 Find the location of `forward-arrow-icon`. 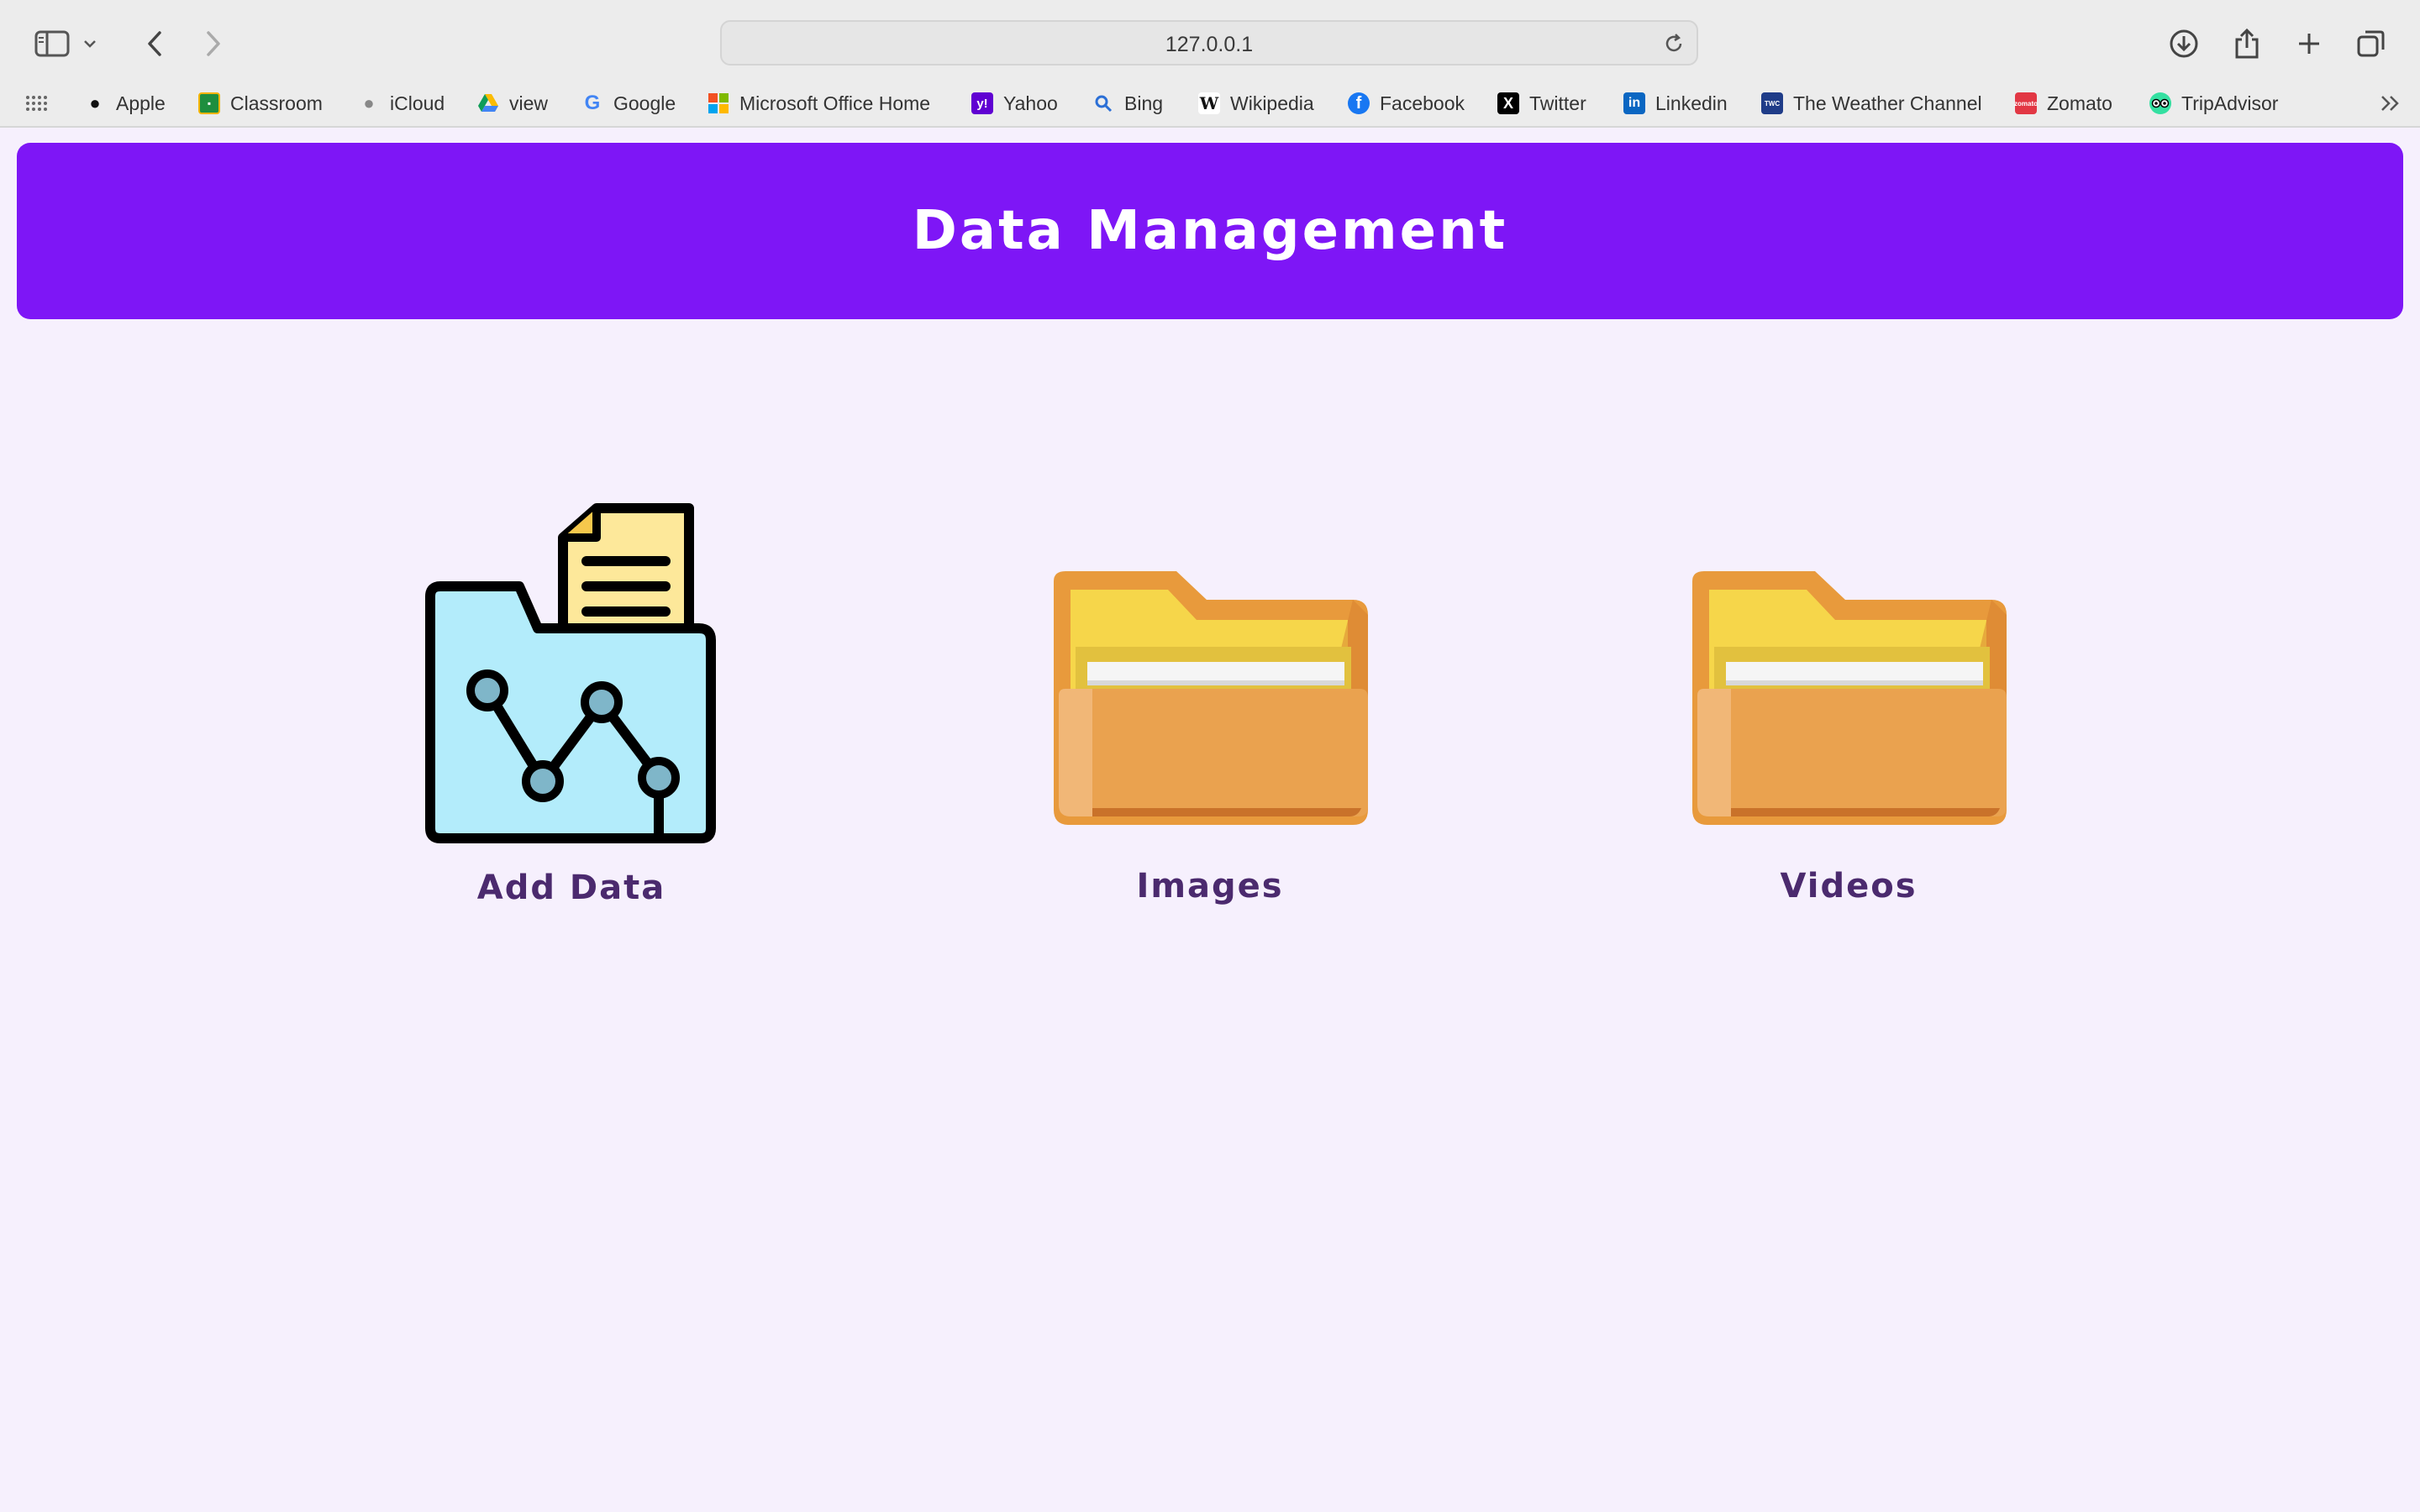

forward-arrow-icon is located at coordinates (214, 43).